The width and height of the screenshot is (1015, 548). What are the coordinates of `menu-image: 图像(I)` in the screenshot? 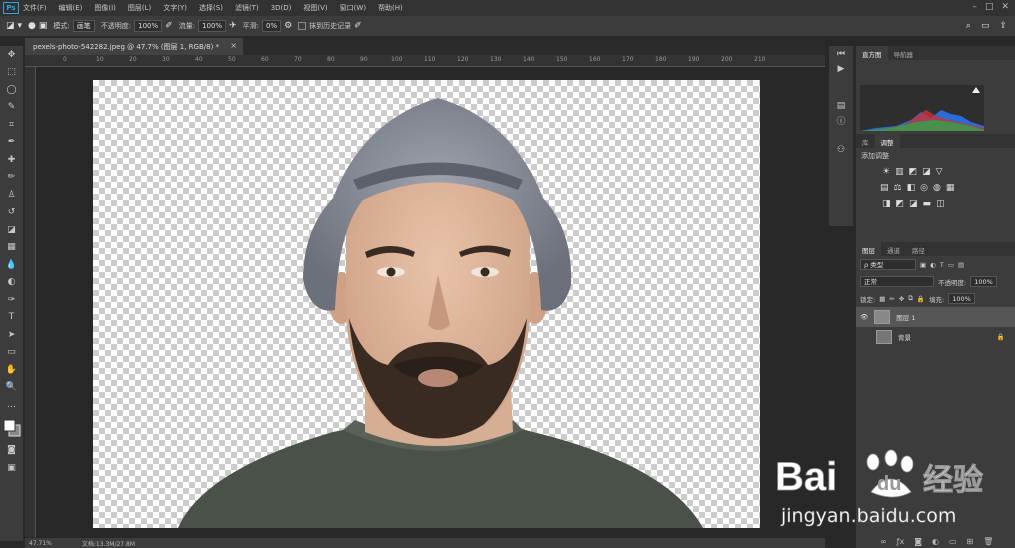 It's located at (105, 8).